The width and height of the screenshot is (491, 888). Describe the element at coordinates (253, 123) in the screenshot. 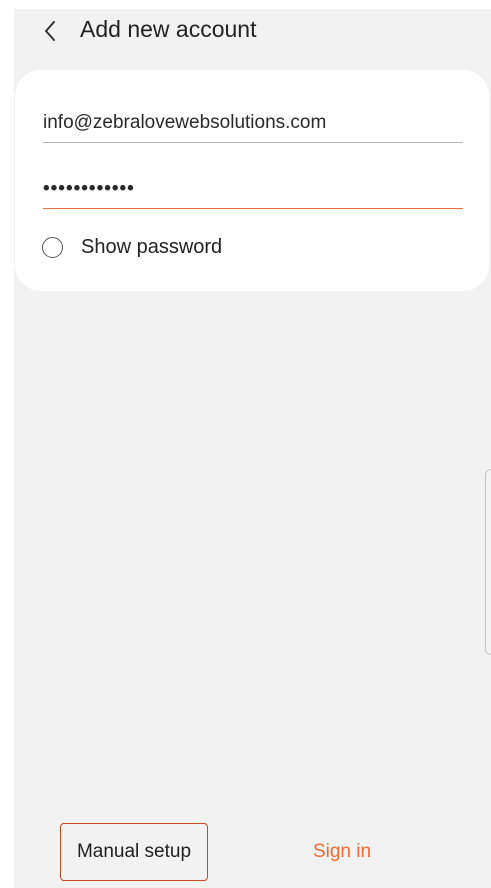

I see `email-field` at that location.